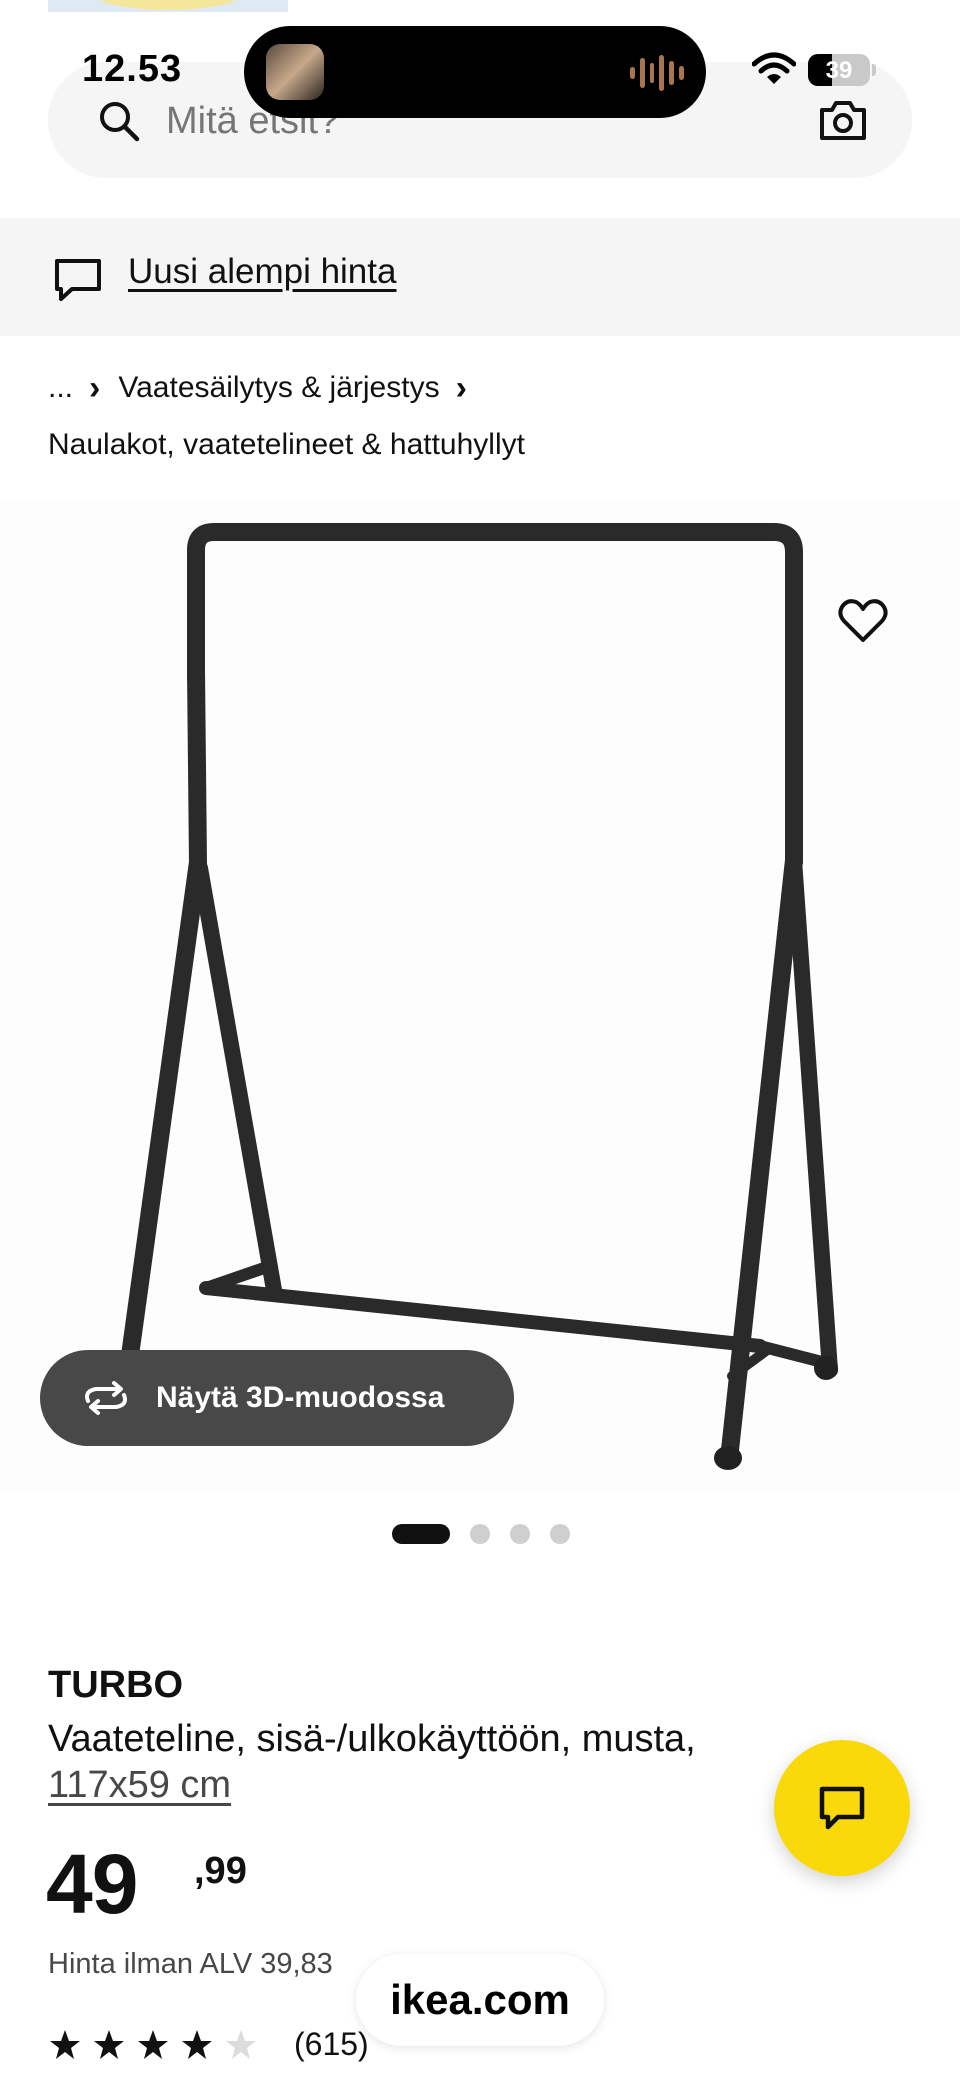 Image resolution: width=960 pixels, height=2081 pixels. Describe the element at coordinates (146, 1884) in the screenshot. I see `product-price: 49 ,99` at that location.